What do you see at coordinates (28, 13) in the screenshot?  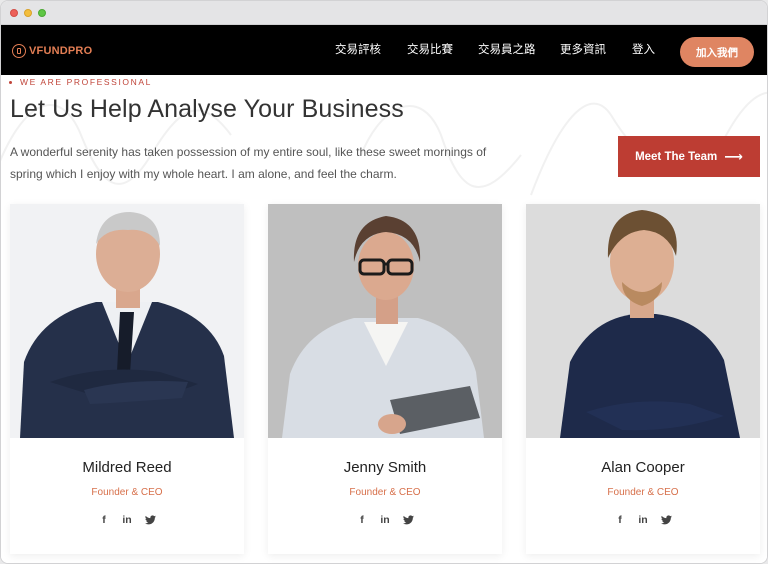 I see `minimize-window-button` at bounding box center [28, 13].